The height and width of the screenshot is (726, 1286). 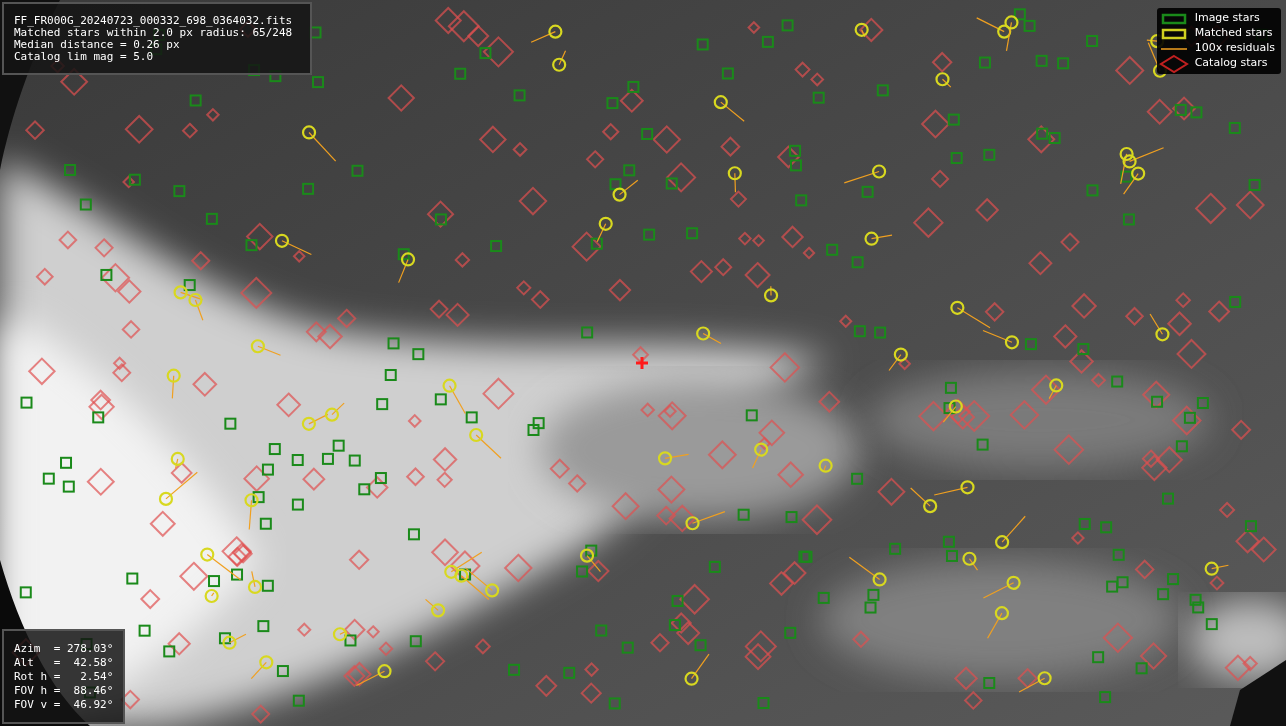 I want to click on info-text: Catalog lim mag = 5.0, so click(x=84, y=57).